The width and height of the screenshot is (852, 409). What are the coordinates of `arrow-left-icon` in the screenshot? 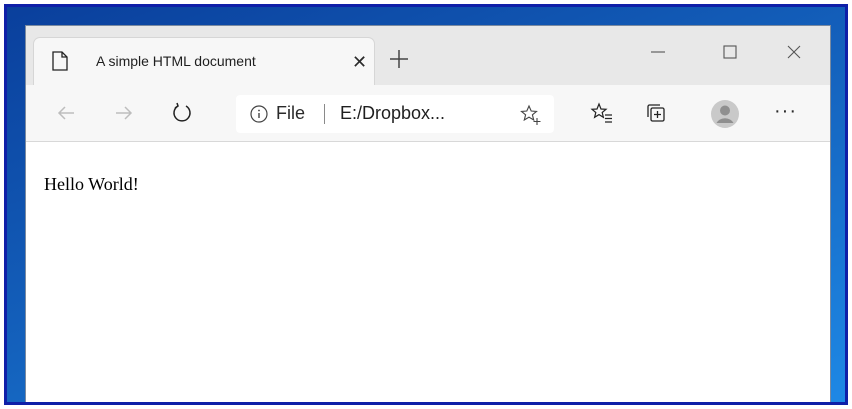 It's located at (66, 113).